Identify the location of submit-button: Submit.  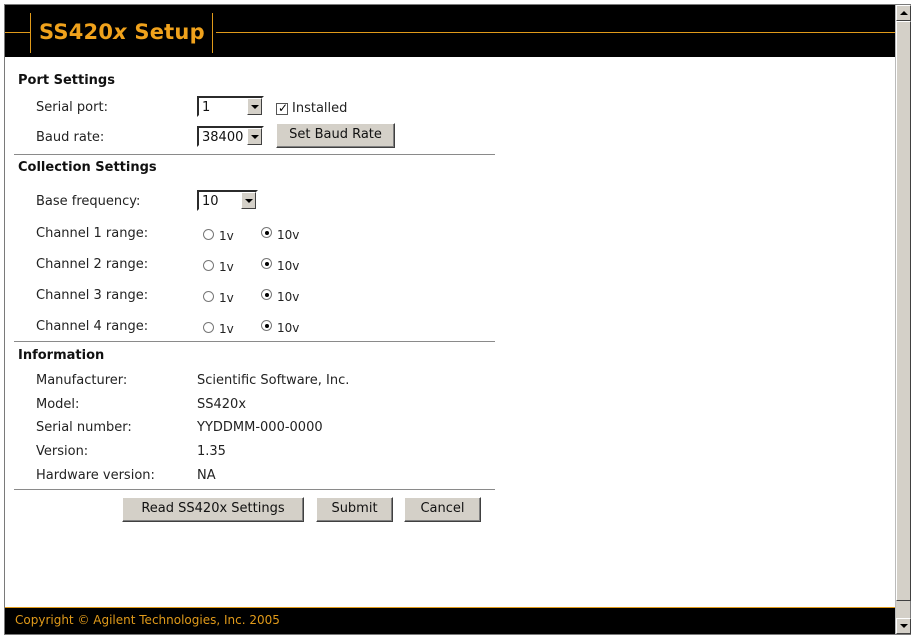
(354, 509).